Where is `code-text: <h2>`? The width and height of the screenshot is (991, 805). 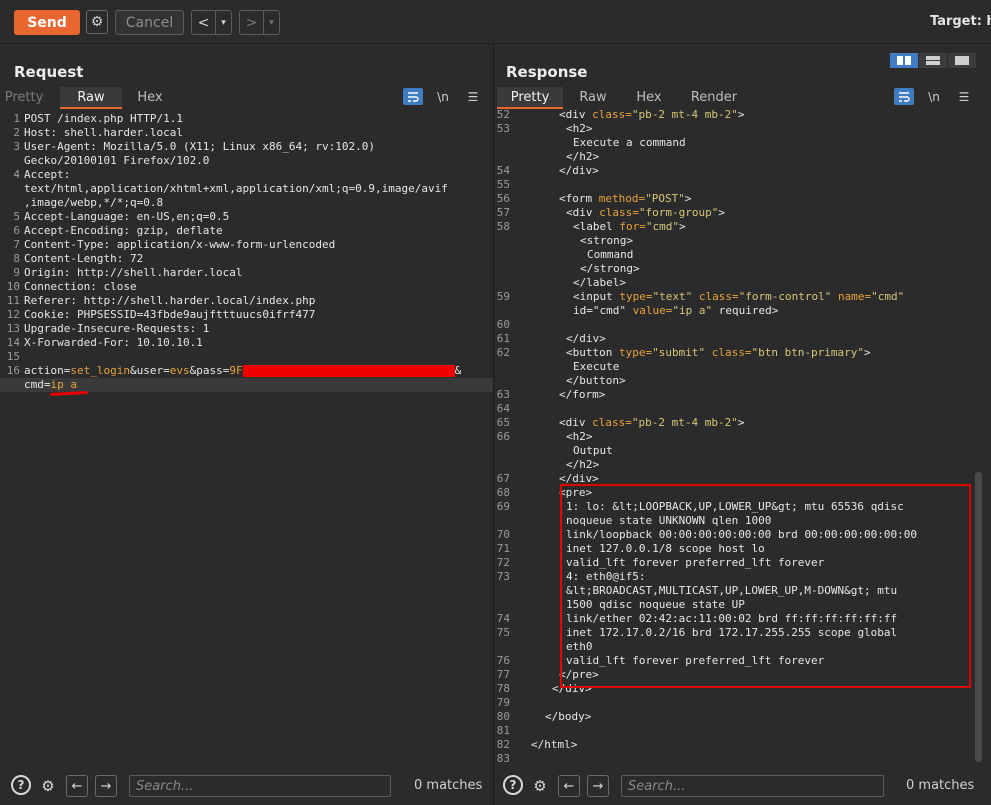
code-text: <h2> is located at coordinates (752, 129).